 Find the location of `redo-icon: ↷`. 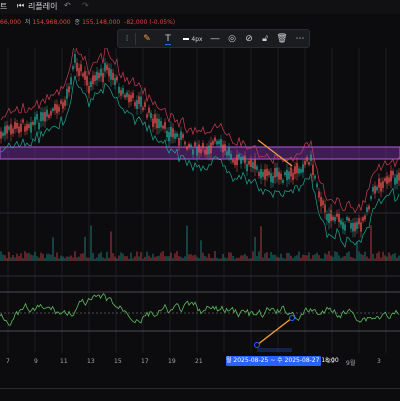

redo-icon: ↷ is located at coordinates (85, 5).